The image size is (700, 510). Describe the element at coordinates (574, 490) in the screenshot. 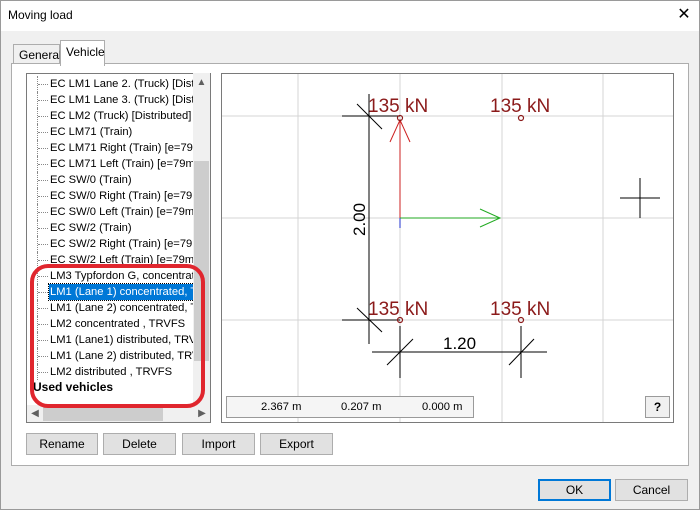

I see `ok-button: OK` at that location.